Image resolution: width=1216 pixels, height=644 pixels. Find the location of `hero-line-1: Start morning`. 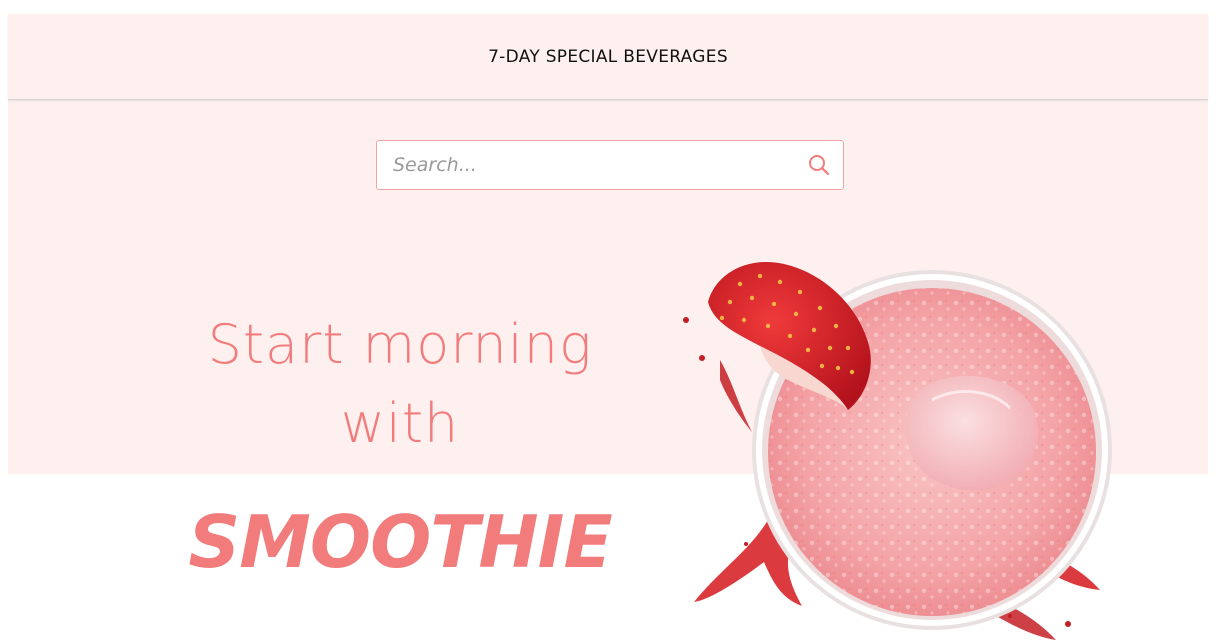

hero-line-1: Start morning is located at coordinates (400, 344).